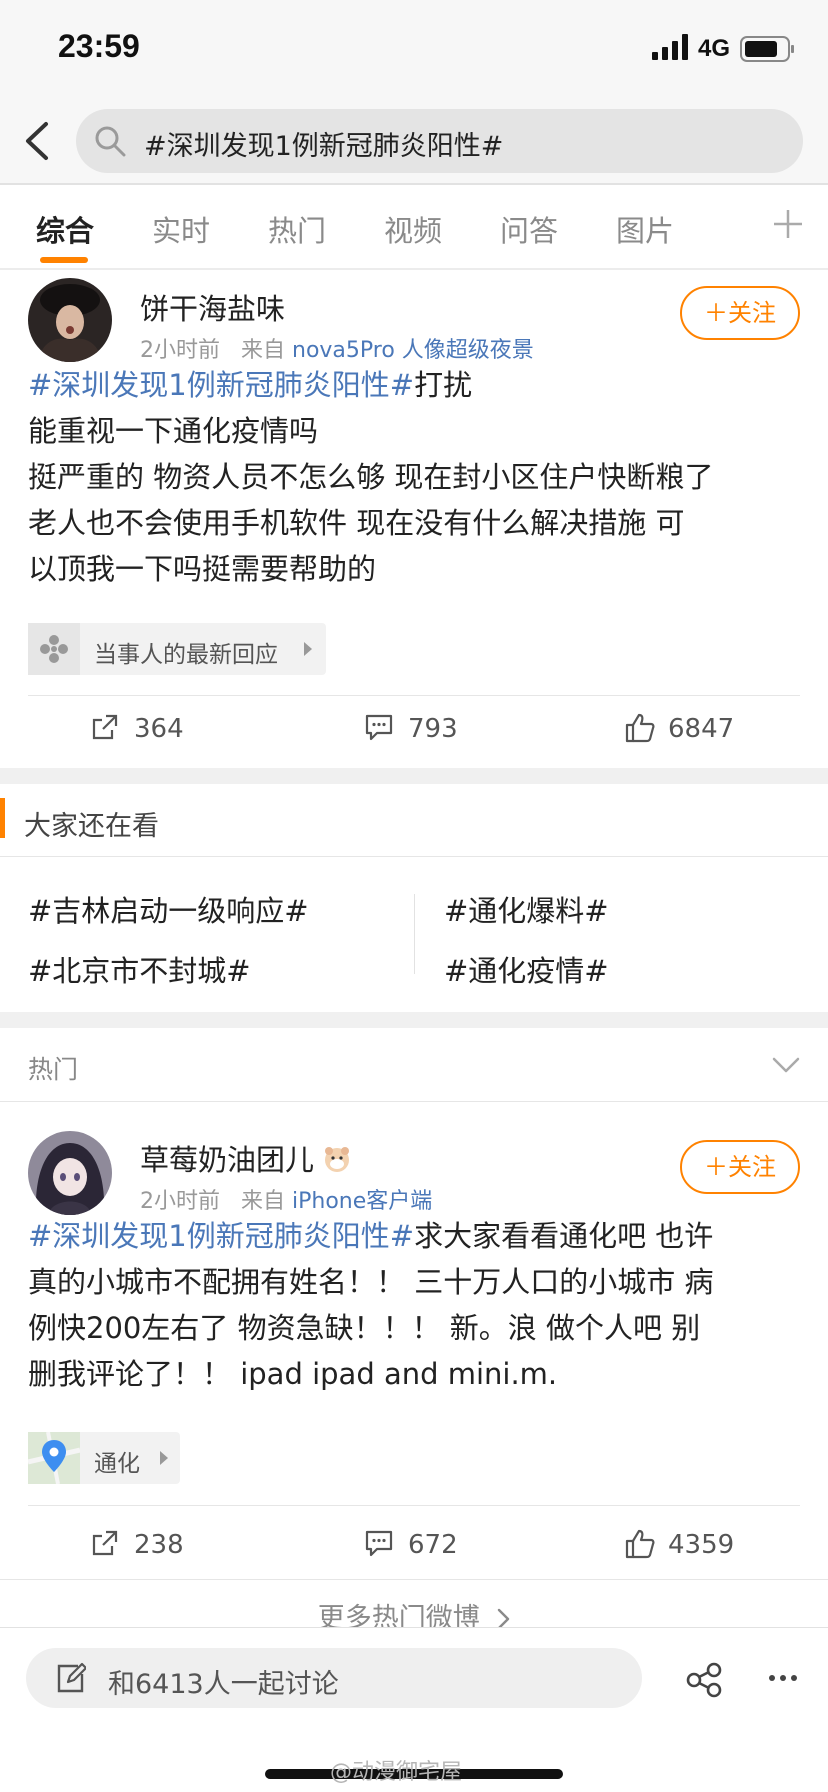 The height and width of the screenshot is (1792, 828). Describe the element at coordinates (91, 826) in the screenshot. I see `section-title: 大家还在看` at that location.